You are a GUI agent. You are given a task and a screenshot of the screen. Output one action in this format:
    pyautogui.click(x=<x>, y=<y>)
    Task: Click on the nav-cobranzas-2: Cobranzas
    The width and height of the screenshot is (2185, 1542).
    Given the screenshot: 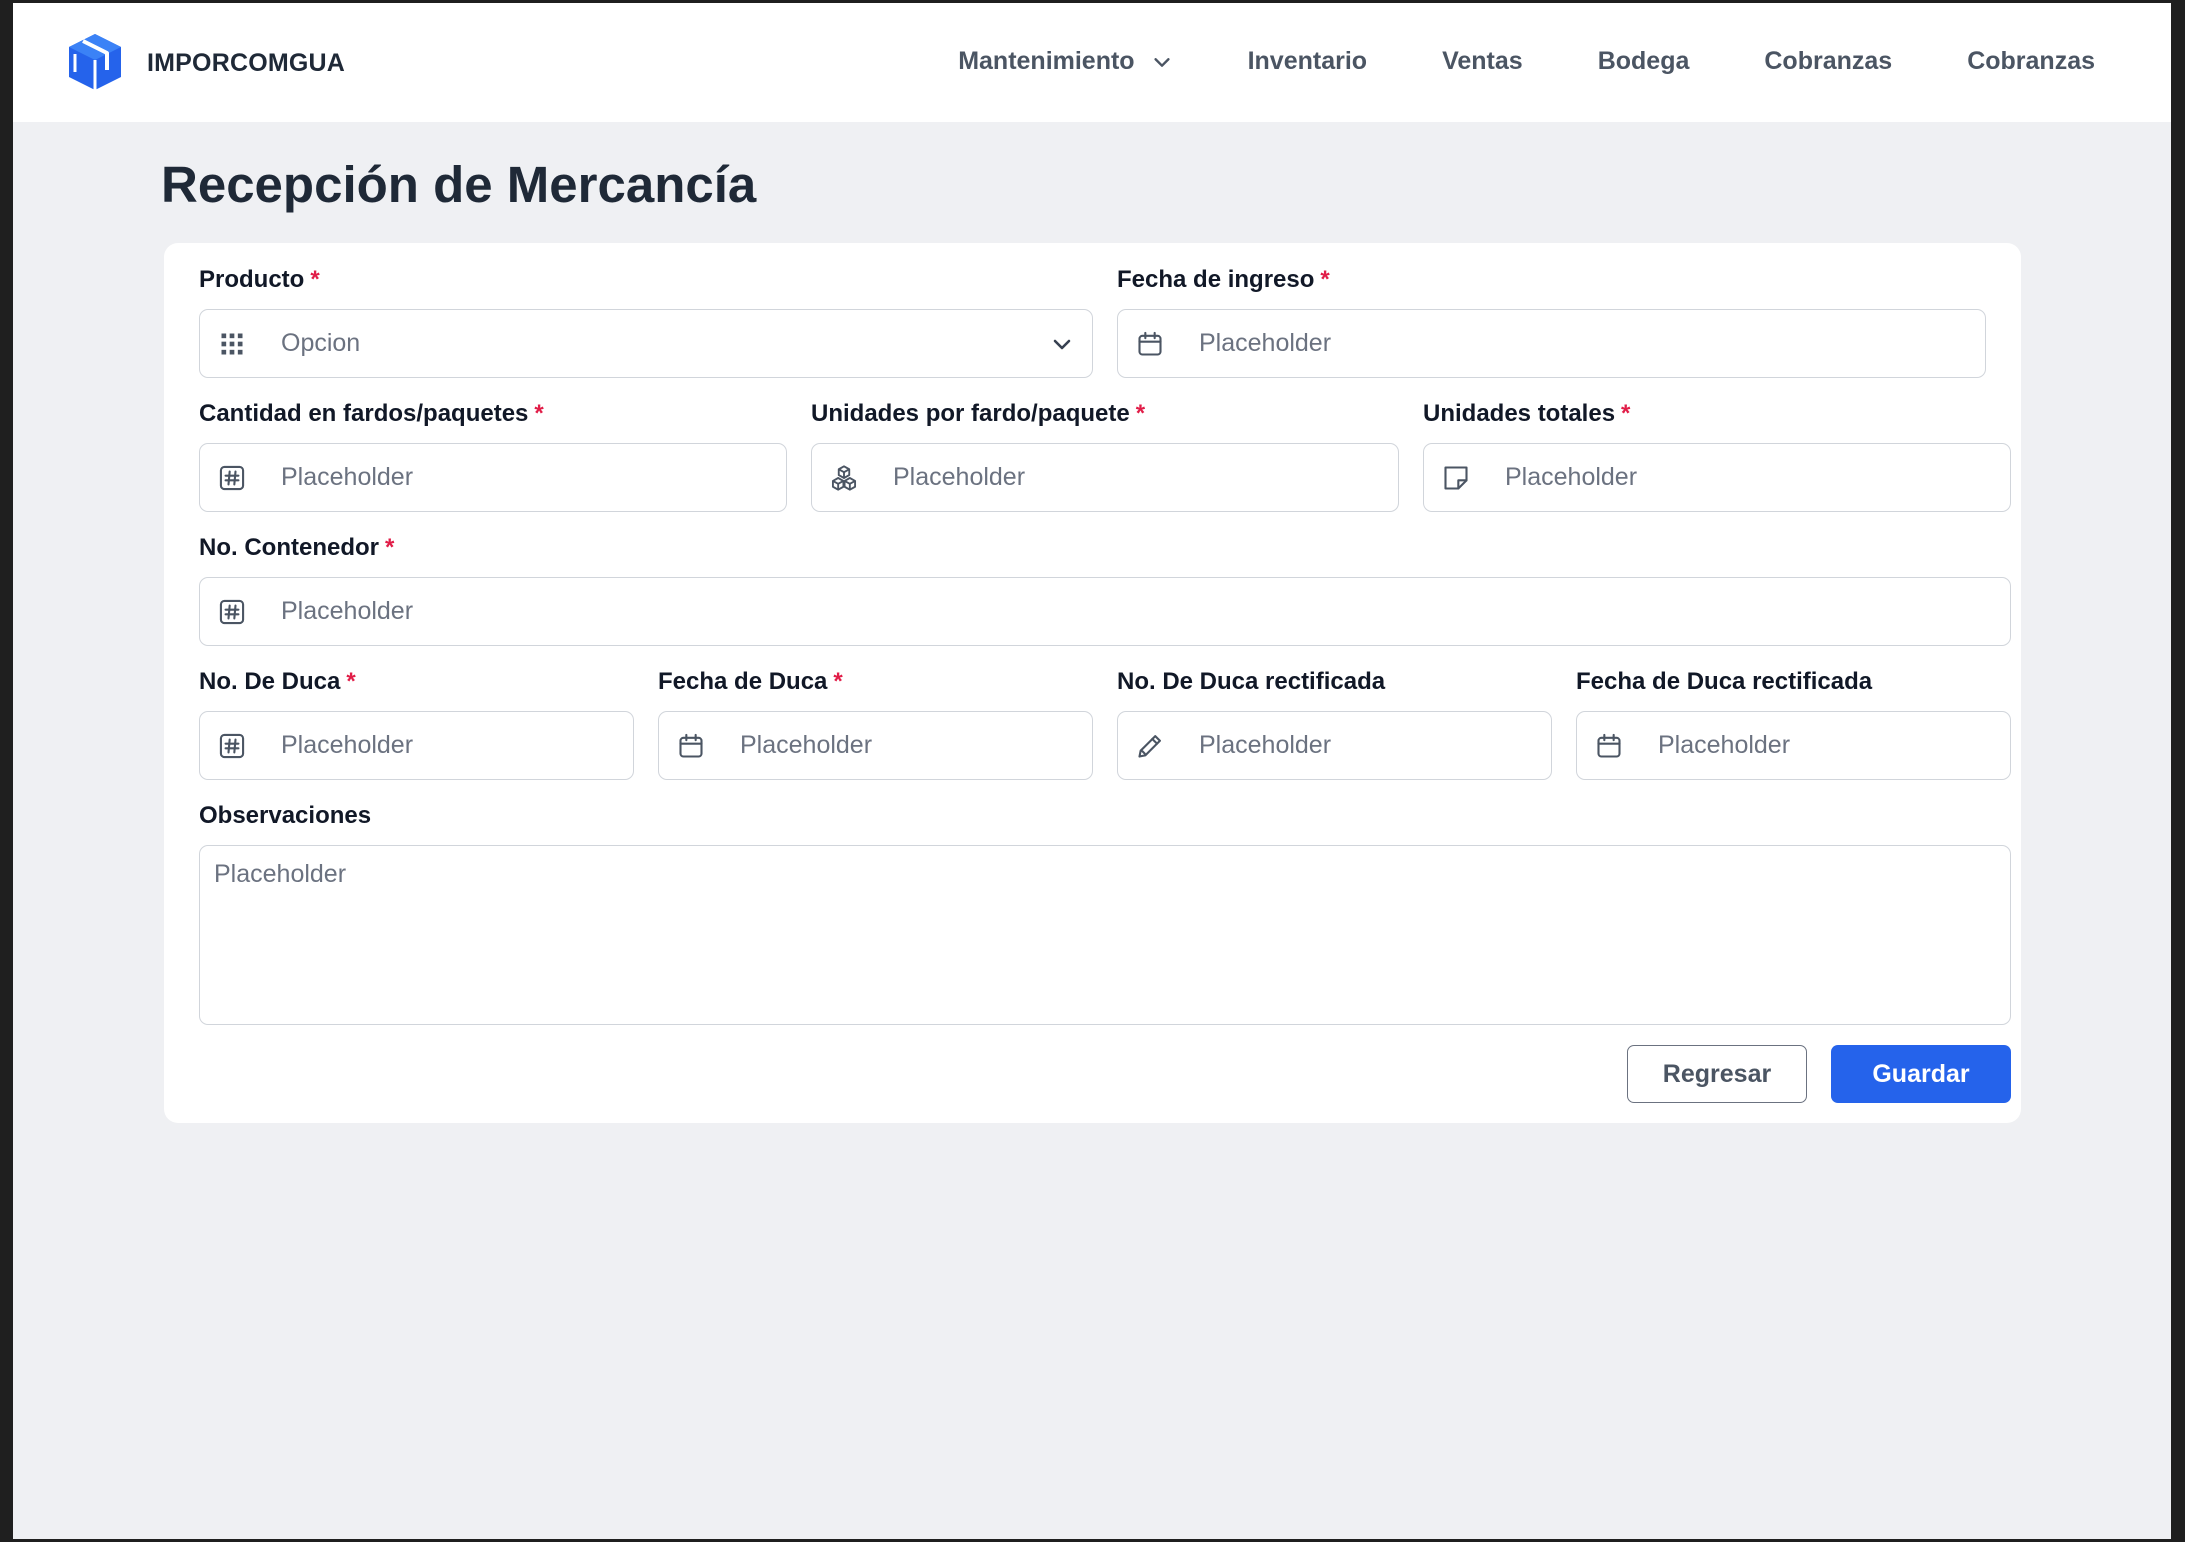 What is the action you would take?
    pyautogui.click(x=2031, y=61)
    